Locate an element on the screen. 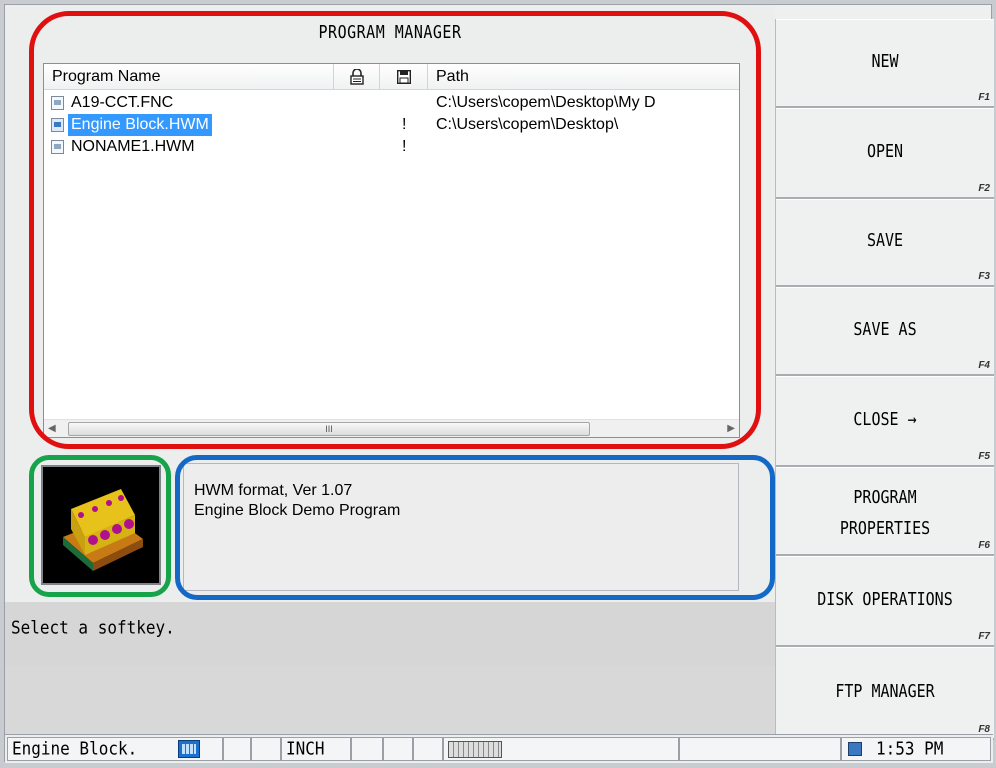 The height and width of the screenshot is (768, 996). softkey-f2: OPEN F2 is located at coordinates (885, 153).